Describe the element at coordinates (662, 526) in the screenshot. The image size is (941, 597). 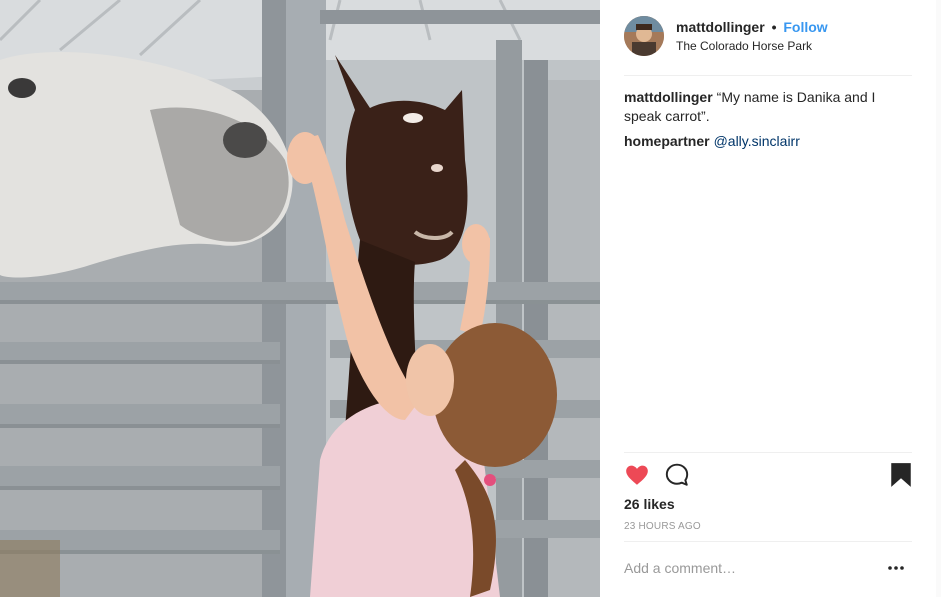
I see `post-timestamp: 23 HOURS AGO` at that location.